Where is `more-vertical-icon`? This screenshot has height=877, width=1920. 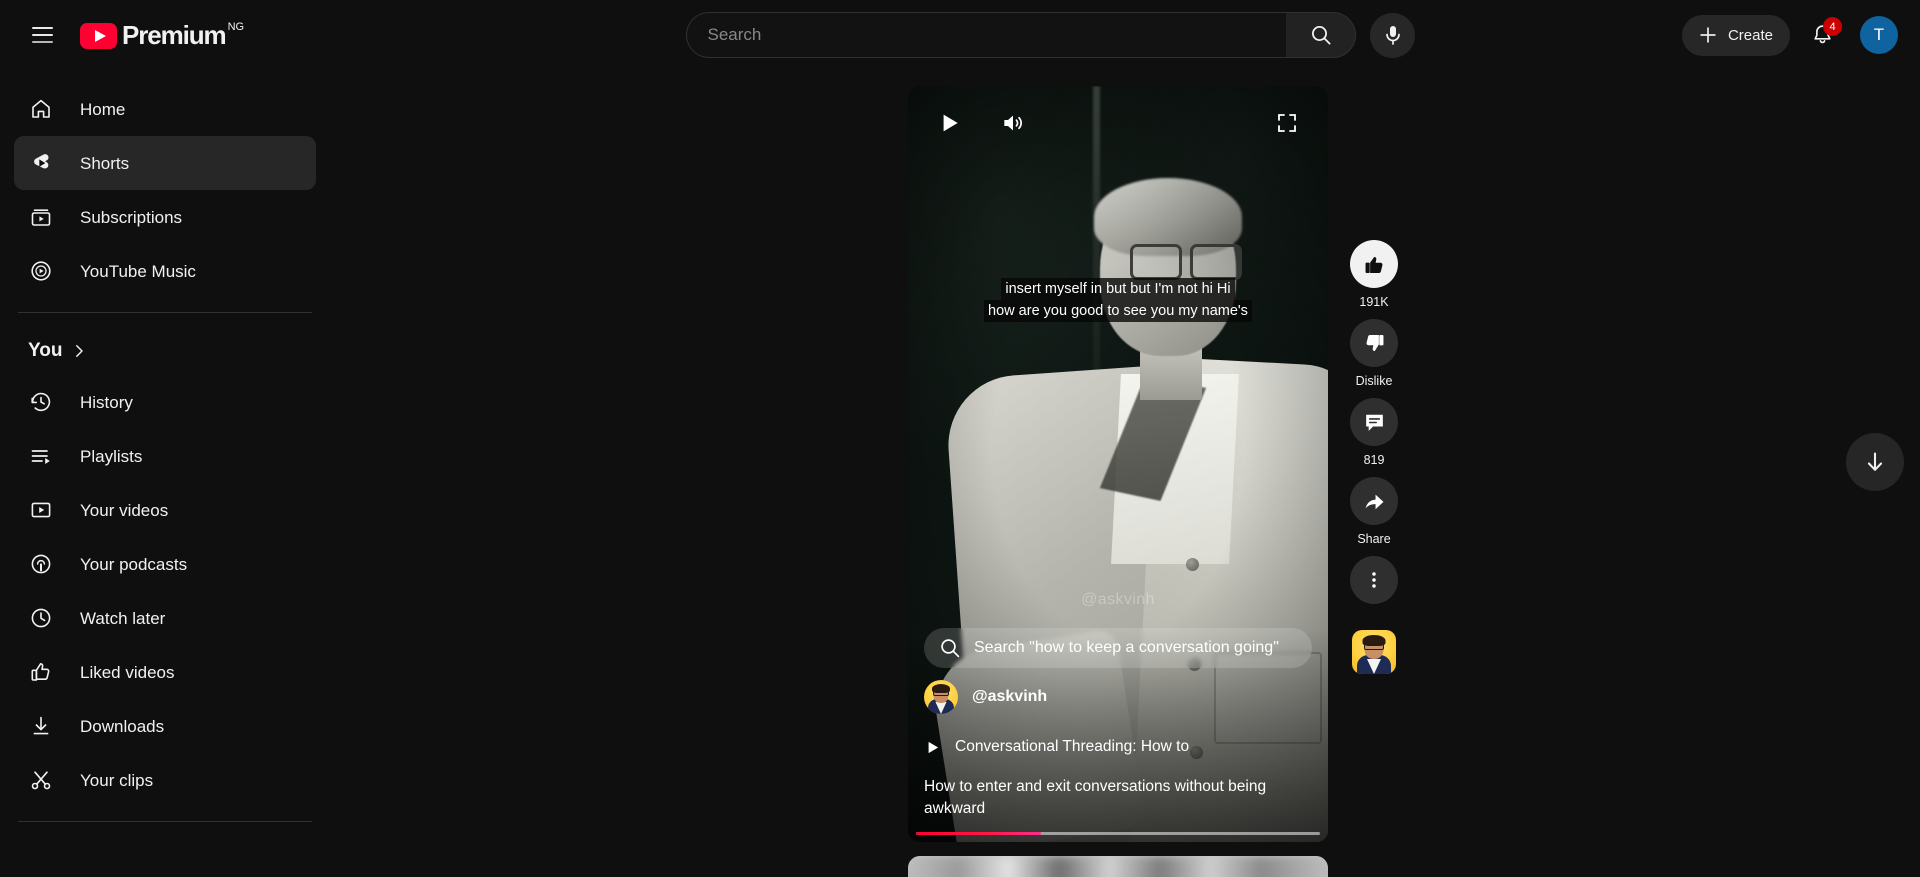
more-vertical-icon is located at coordinates (1374, 580).